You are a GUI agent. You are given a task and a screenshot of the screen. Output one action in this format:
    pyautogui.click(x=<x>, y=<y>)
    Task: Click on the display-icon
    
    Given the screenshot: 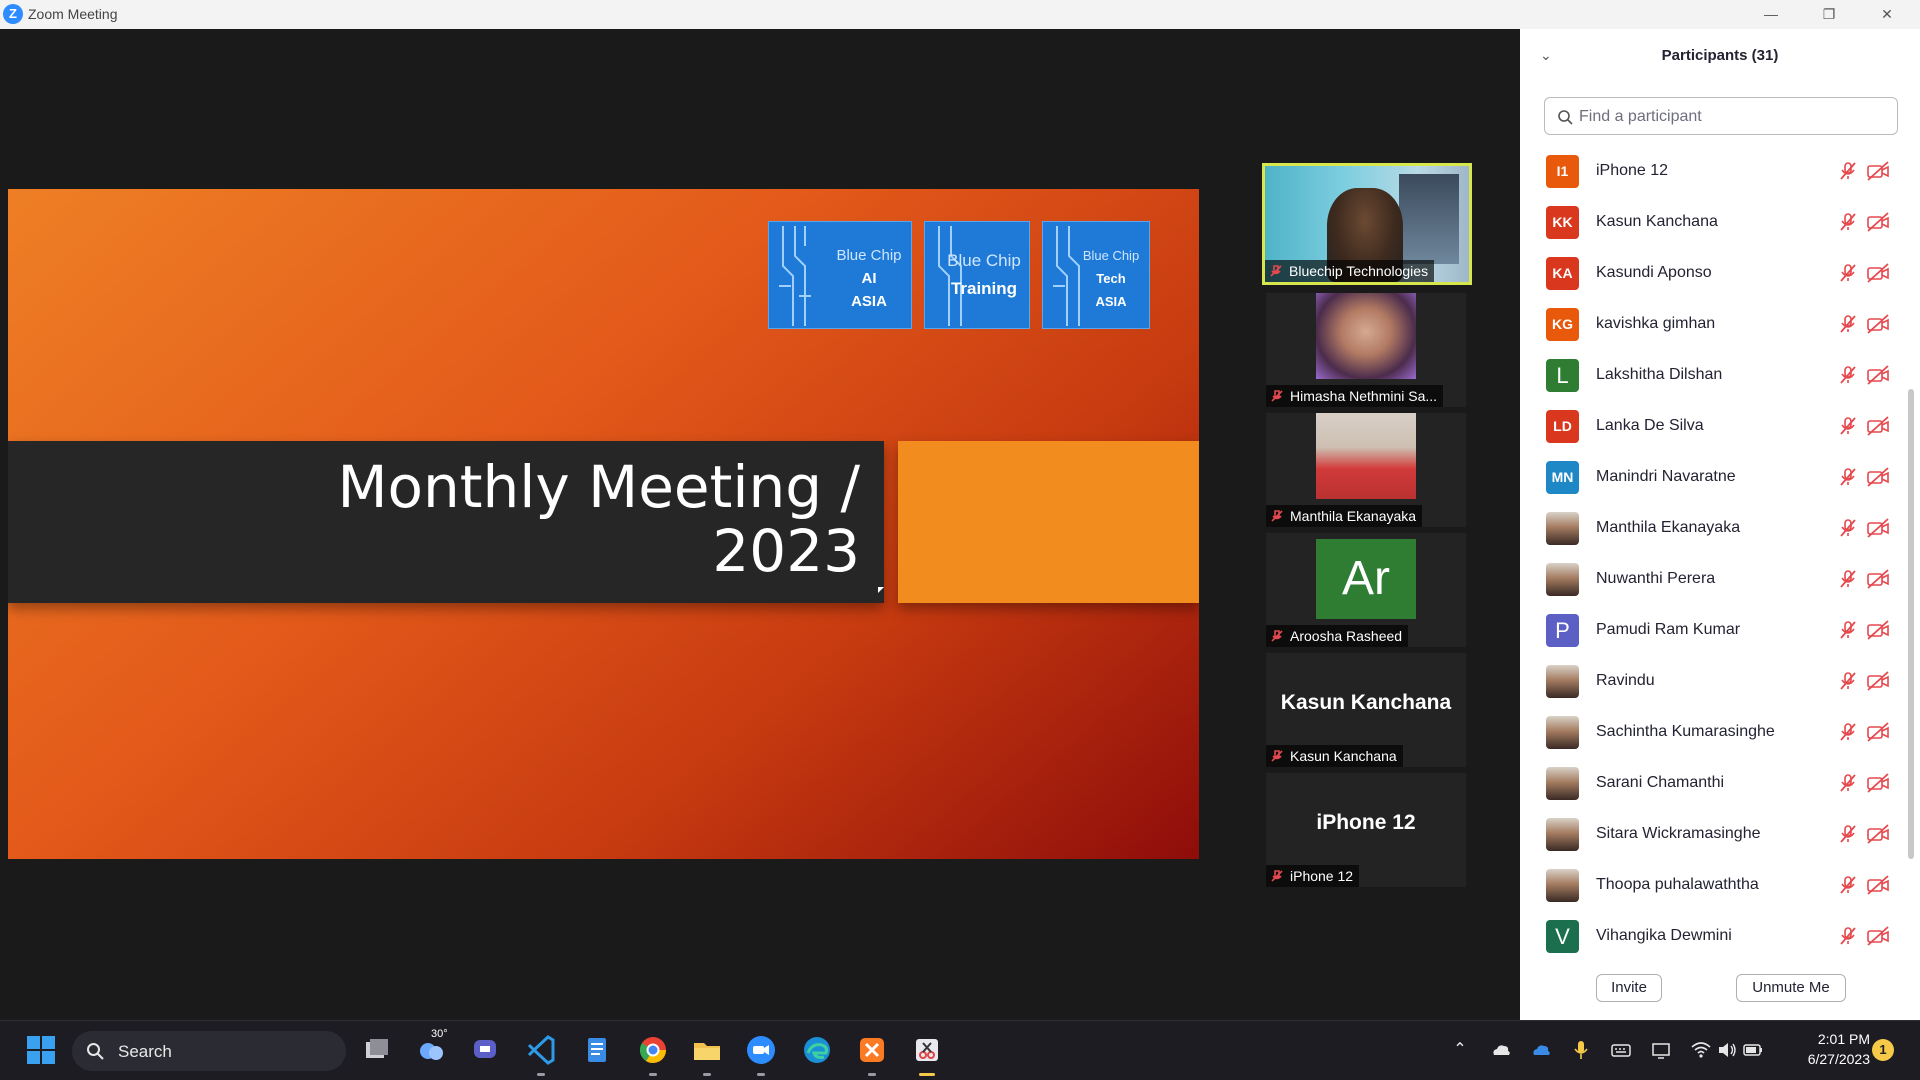 What is the action you would take?
    pyautogui.click(x=1661, y=1050)
    